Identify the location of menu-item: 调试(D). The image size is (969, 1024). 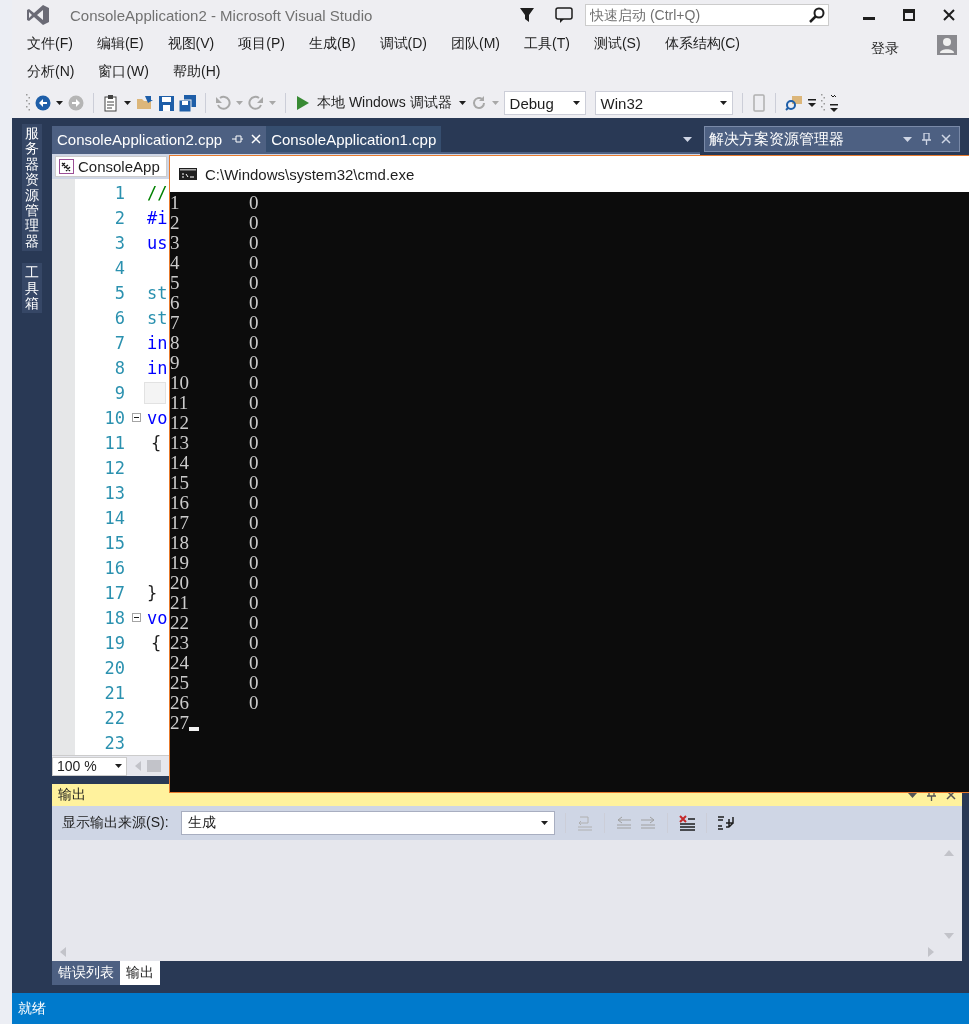
(403, 44).